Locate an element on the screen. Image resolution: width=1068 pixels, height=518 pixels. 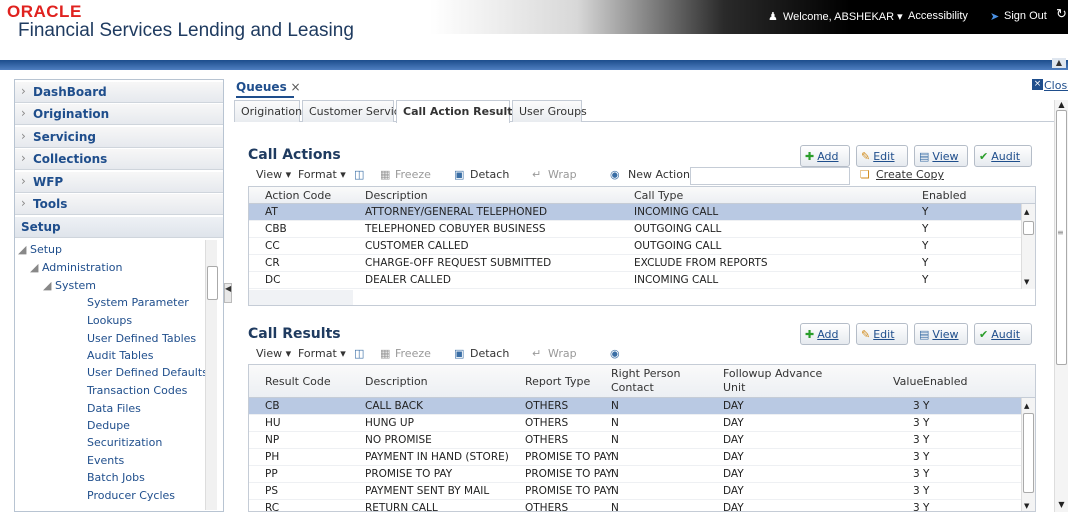
tree-item-producer-cycles: Producer Cycles is located at coordinates (131, 495).